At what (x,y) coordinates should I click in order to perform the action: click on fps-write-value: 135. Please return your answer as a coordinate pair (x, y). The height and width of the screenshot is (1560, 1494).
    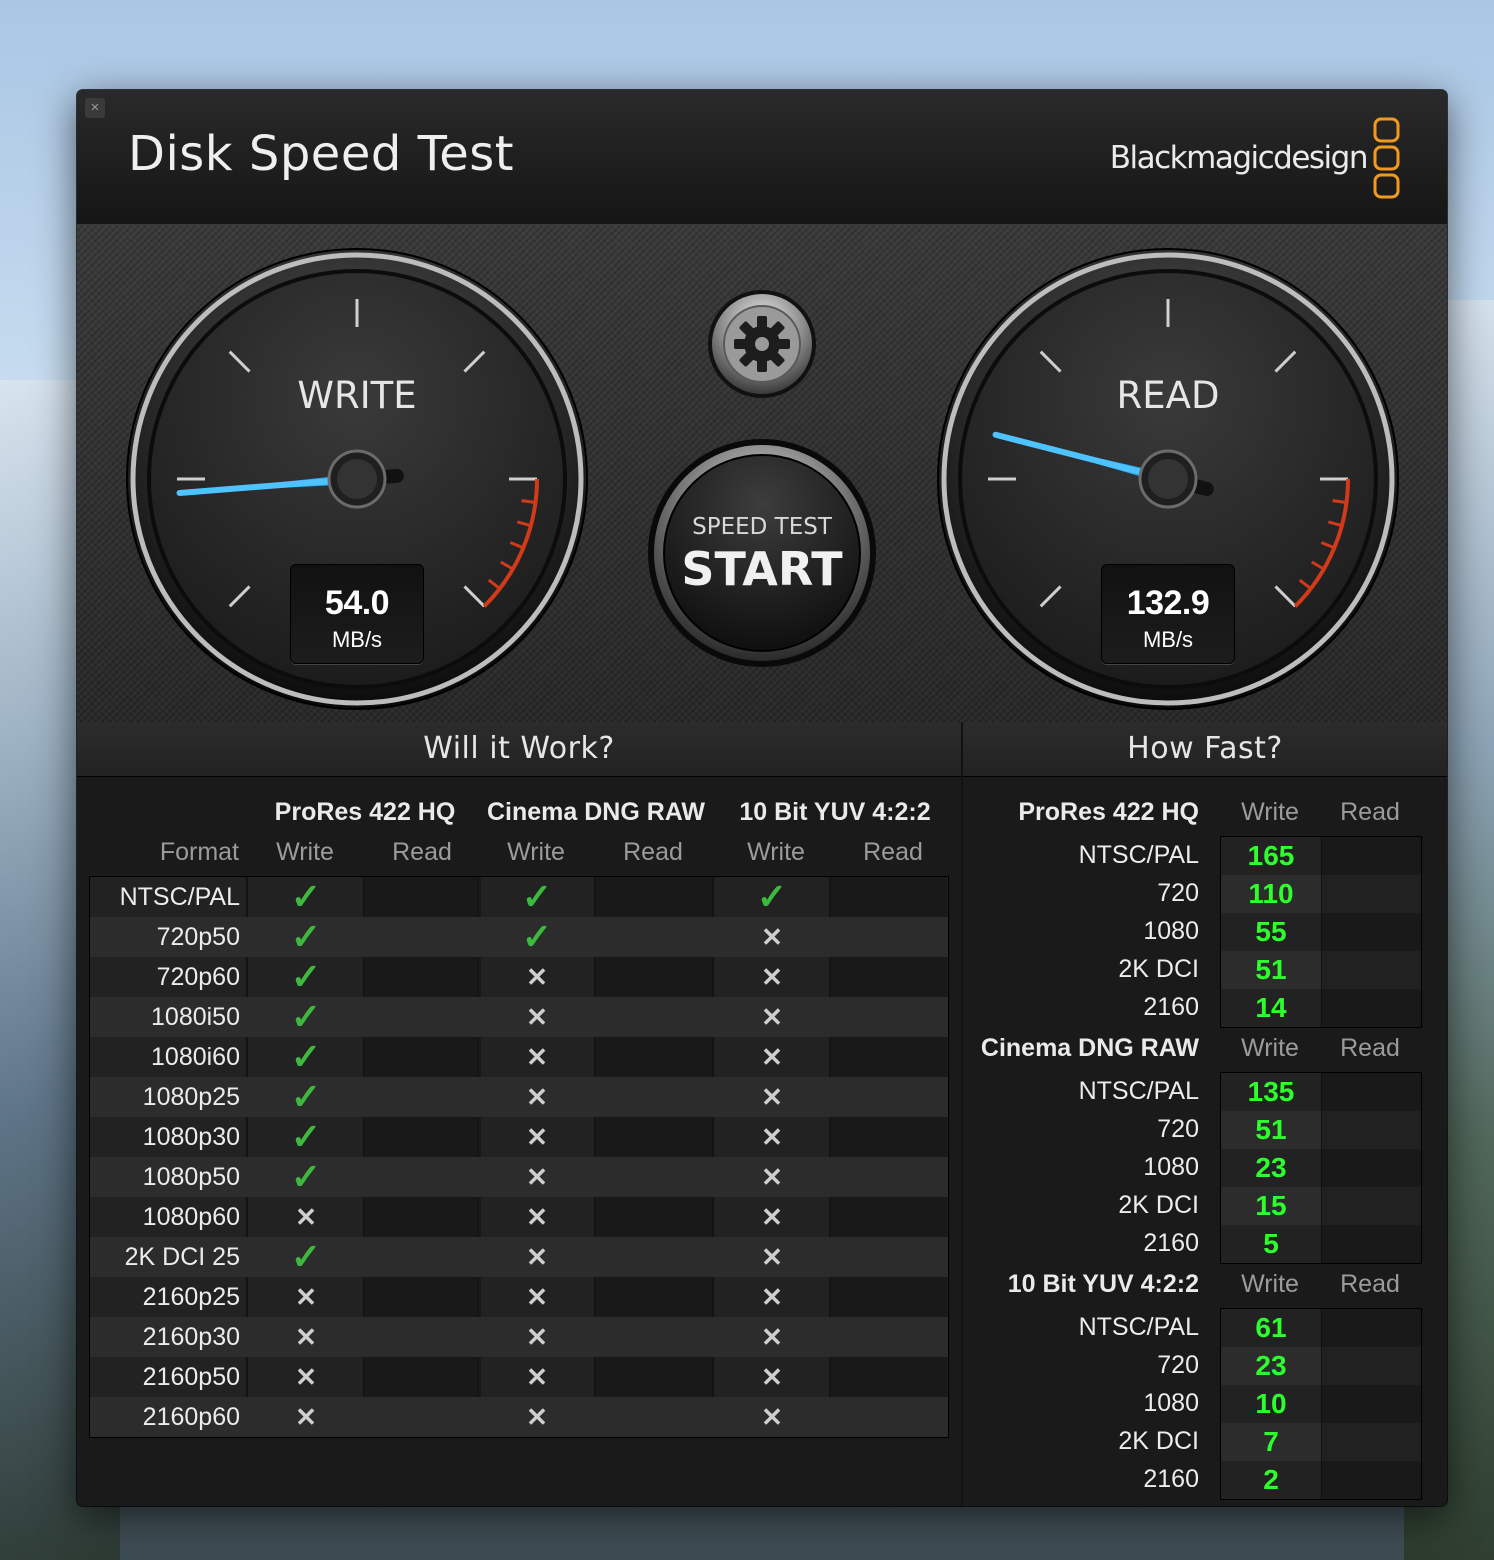
    Looking at the image, I should click on (1271, 1091).